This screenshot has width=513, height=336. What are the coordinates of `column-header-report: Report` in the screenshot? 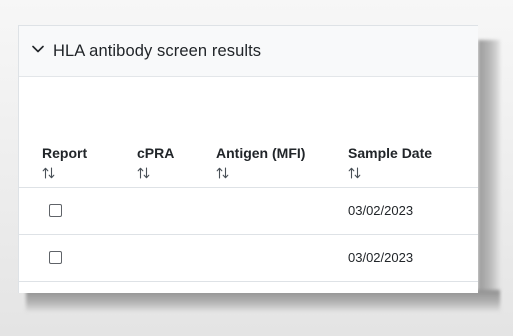 It's located at (66, 159).